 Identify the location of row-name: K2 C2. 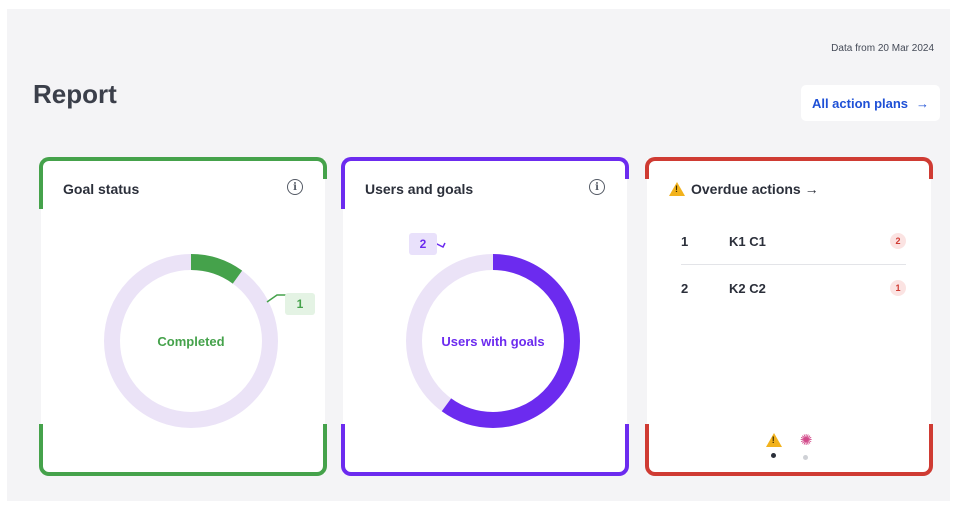
(747, 288).